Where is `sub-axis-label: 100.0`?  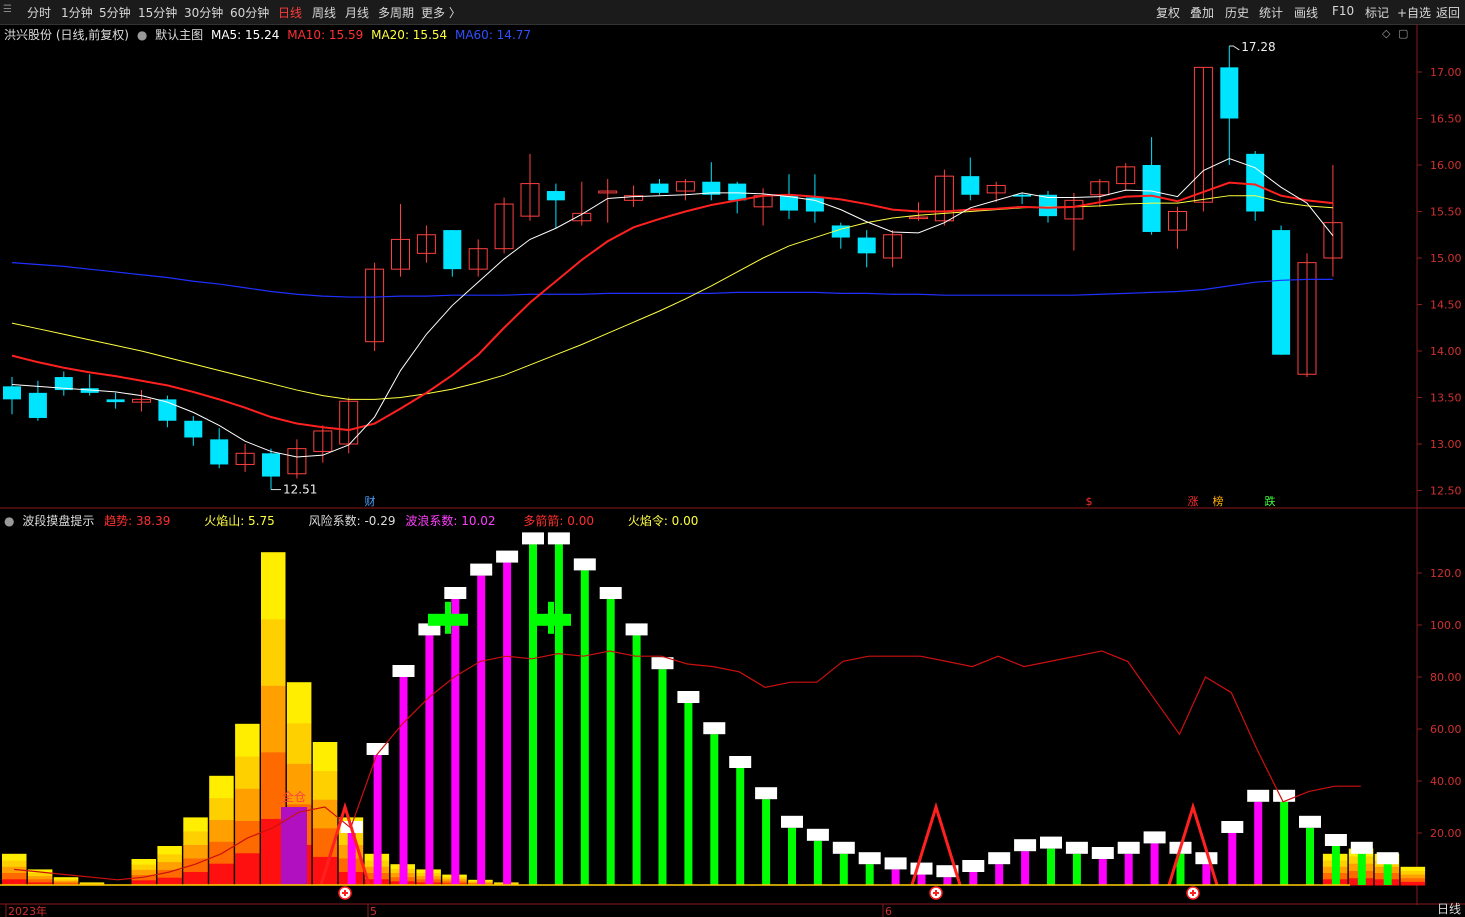
sub-axis-label: 100.0 is located at coordinates (1446, 625).